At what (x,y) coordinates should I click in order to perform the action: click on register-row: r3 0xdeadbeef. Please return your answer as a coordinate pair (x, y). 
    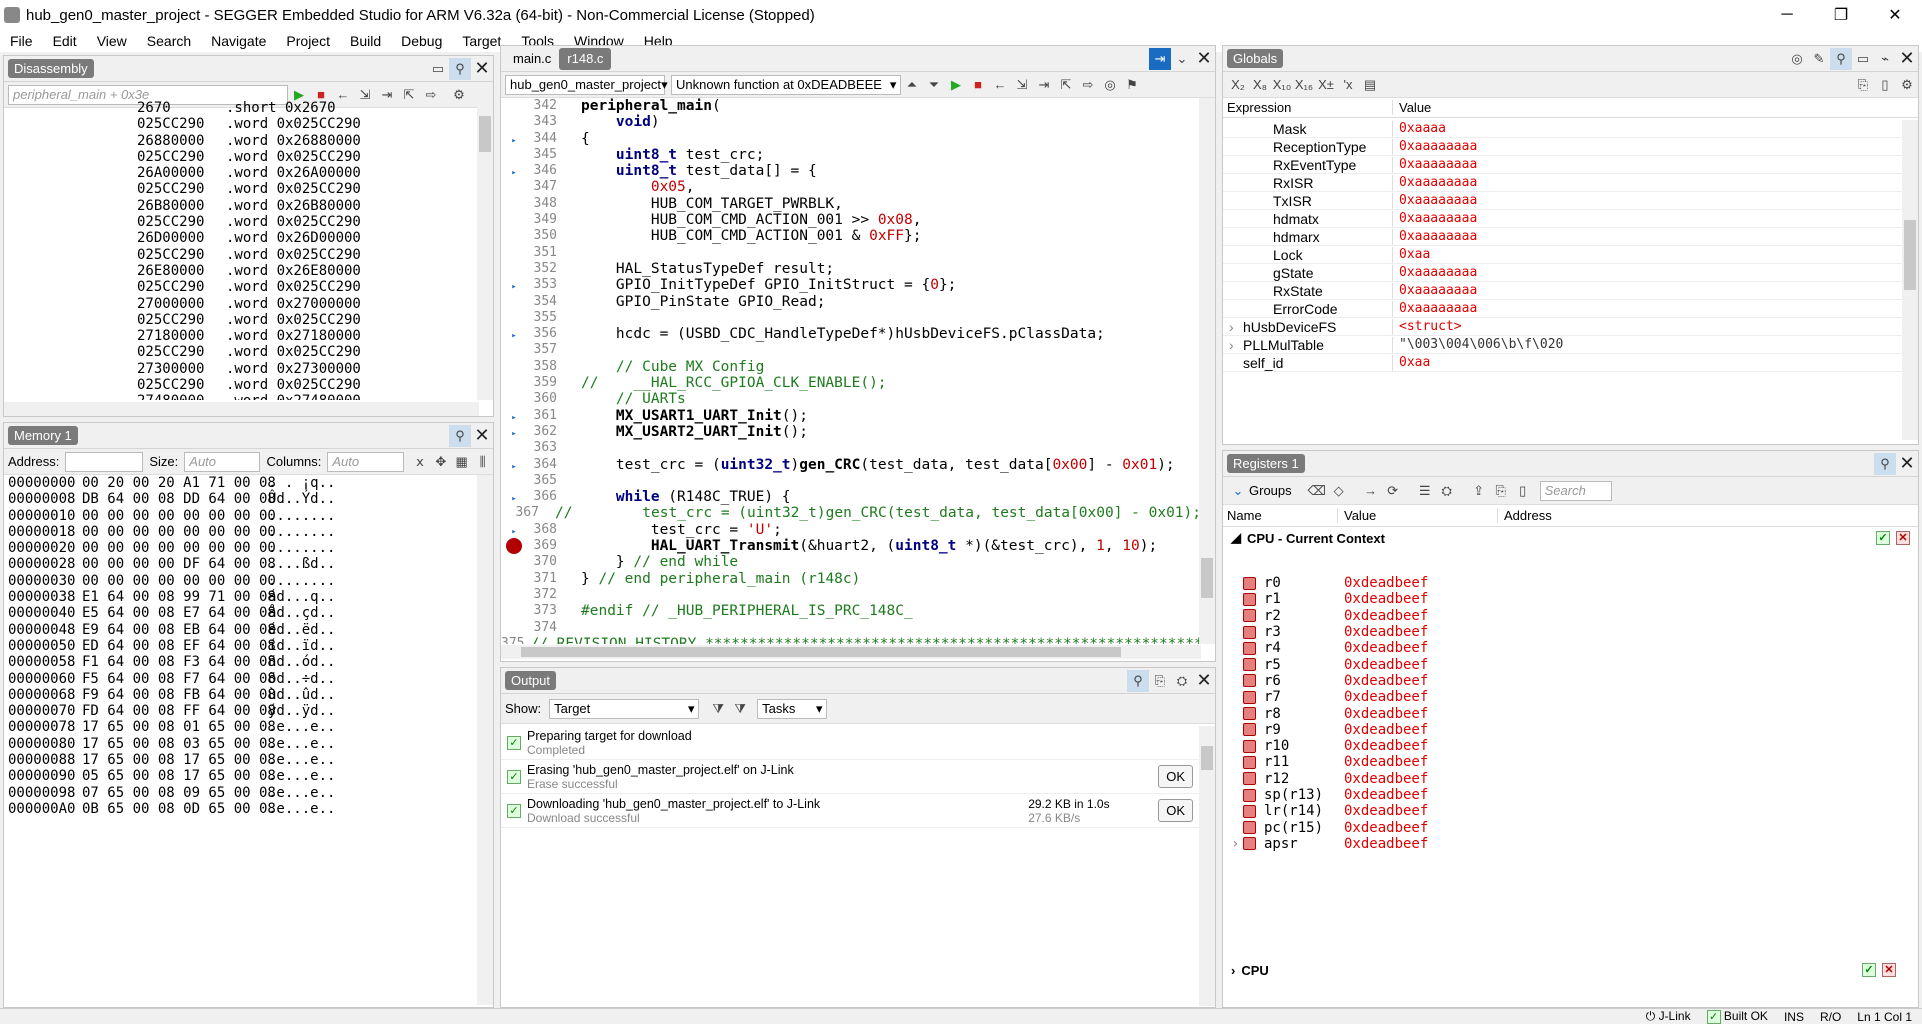
    Looking at the image, I should click on (1563, 632).